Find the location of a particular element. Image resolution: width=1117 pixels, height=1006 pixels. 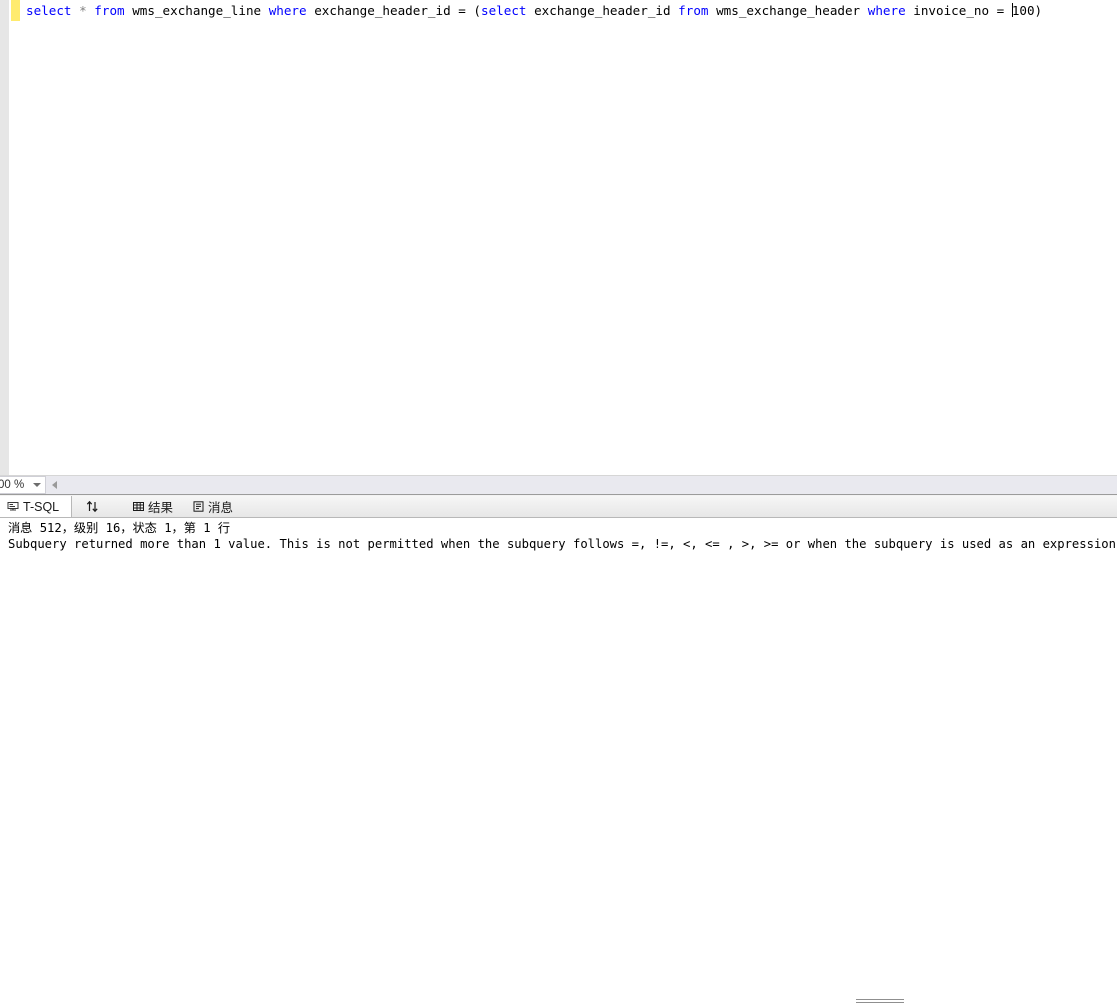

sql-column-header-id: exchange_header_id is located at coordinates (602, 10).